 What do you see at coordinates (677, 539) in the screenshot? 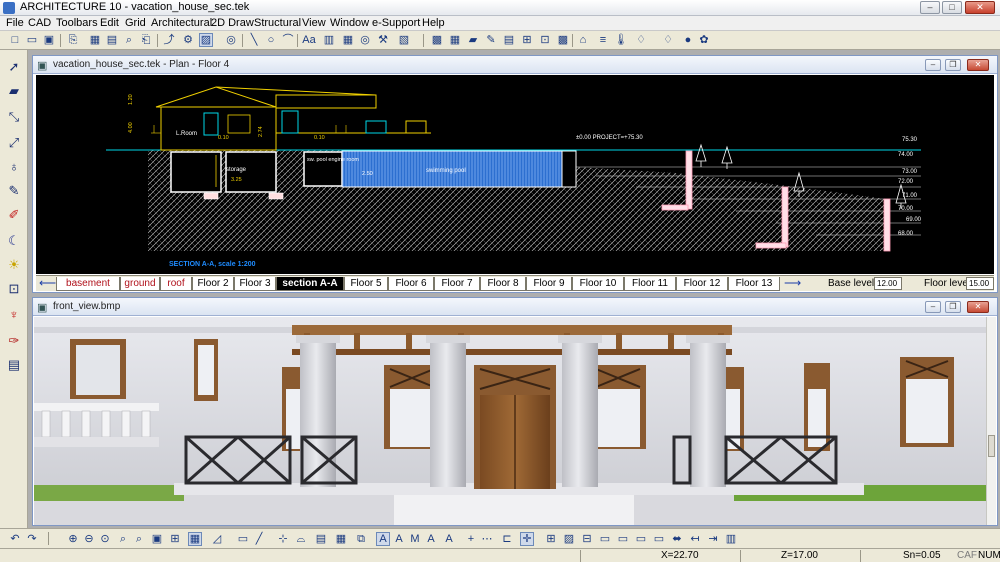
I see `snap-parallel-icon: ⬌` at bounding box center [677, 539].